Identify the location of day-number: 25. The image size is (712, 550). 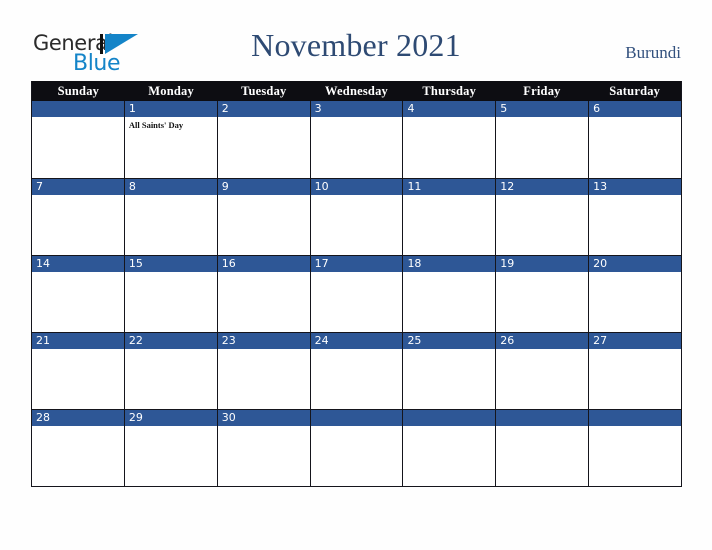
(414, 340).